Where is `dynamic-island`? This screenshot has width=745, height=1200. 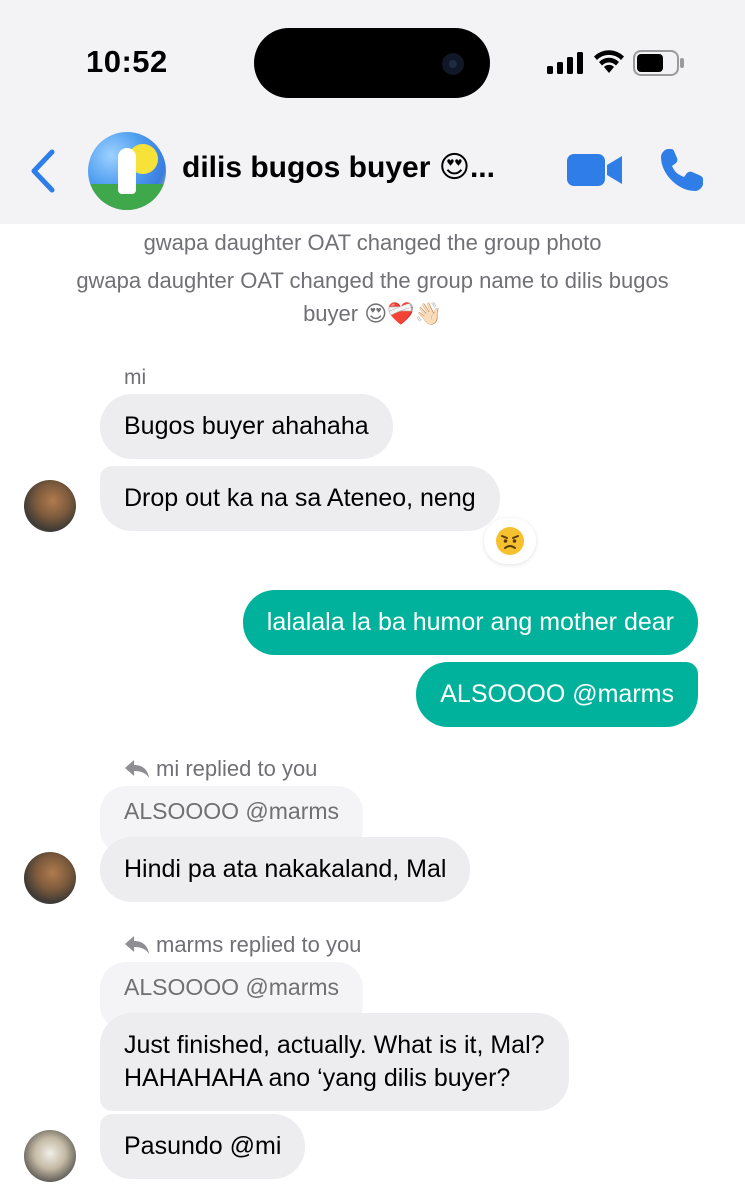 dynamic-island is located at coordinates (372, 63).